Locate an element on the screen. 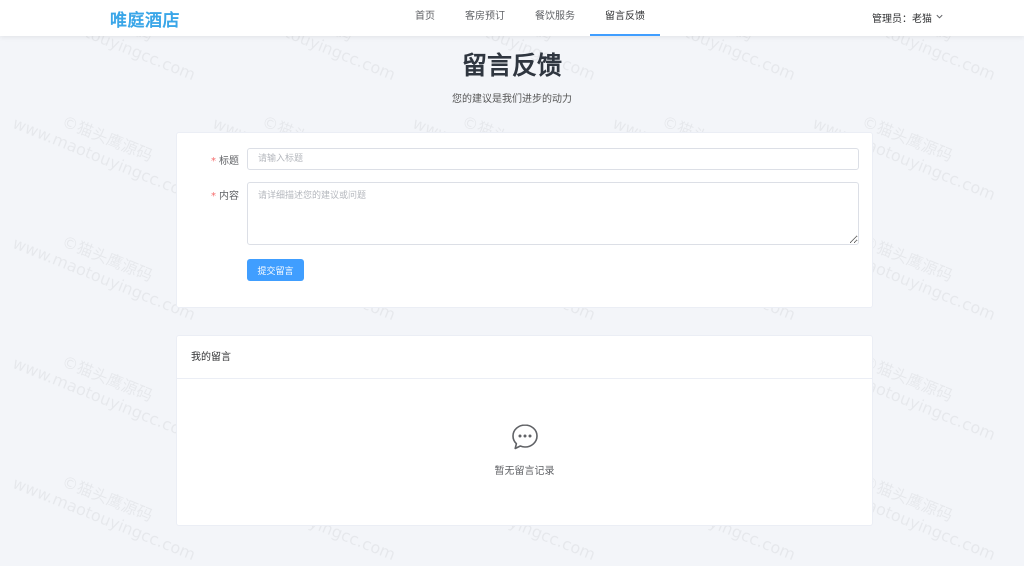  title-label: * 标题 is located at coordinates (225, 161).